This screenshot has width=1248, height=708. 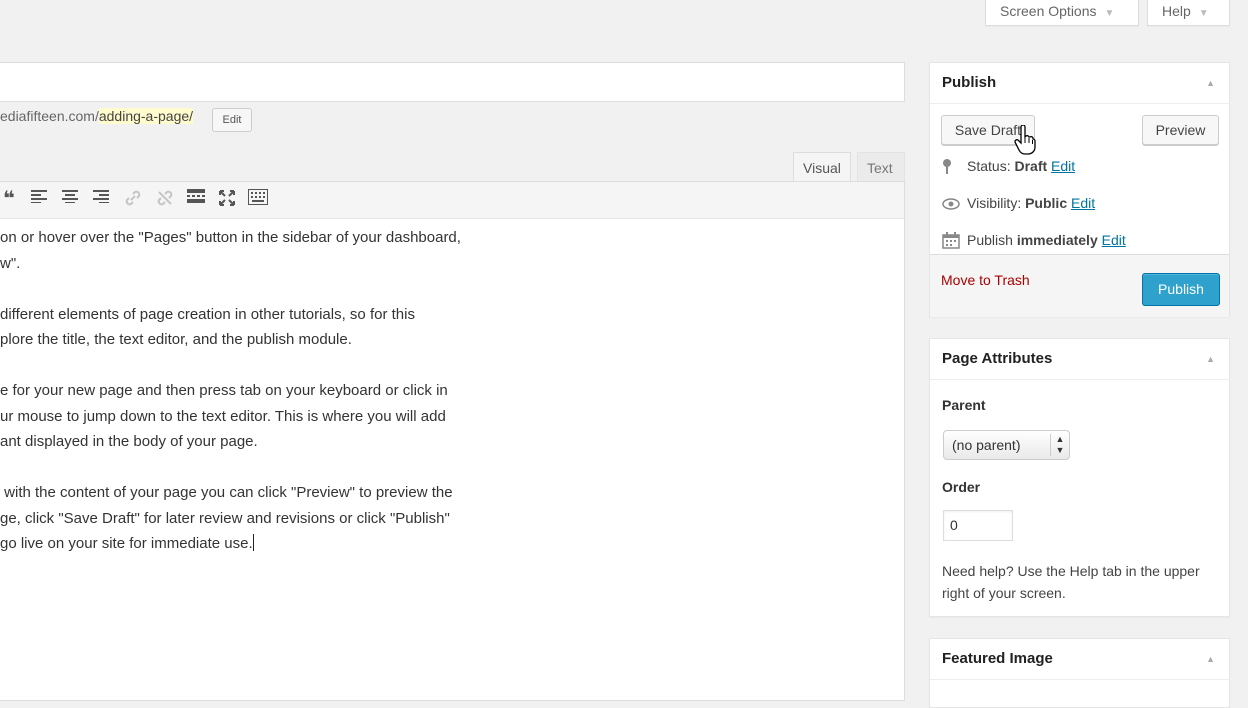 What do you see at coordinates (196, 199) in the screenshot?
I see `read-more-icon` at bounding box center [196, 199].